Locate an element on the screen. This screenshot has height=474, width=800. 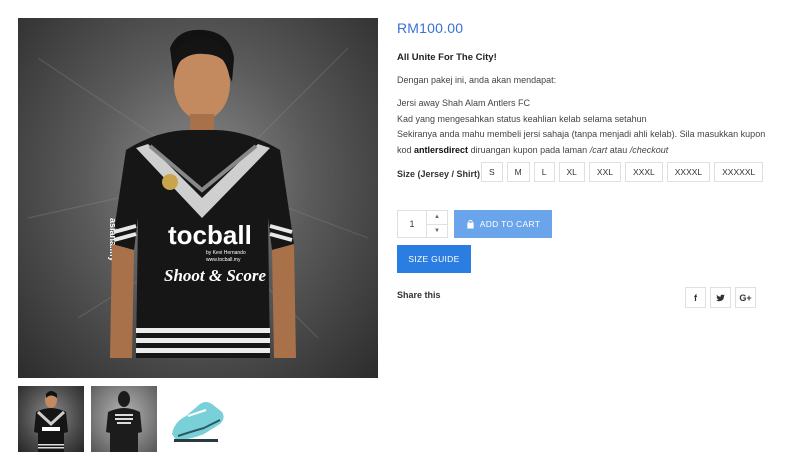
size-option-xxl: XXL is located at coordinates (604, 172).